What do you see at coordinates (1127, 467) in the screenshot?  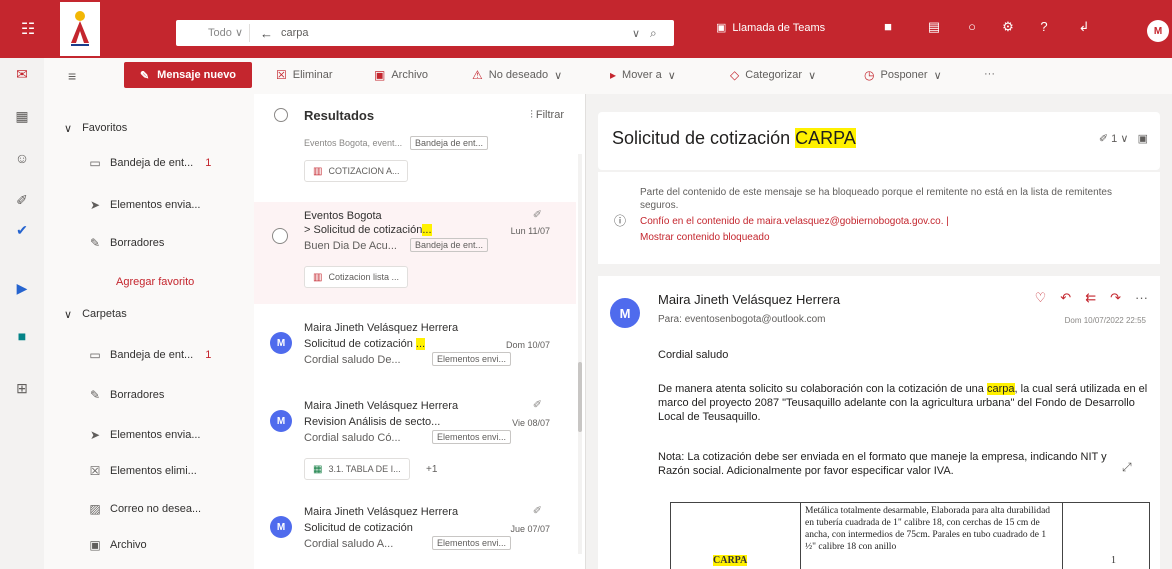 I see `expand-icon: ⤢` at bounding box center [1127, 467].